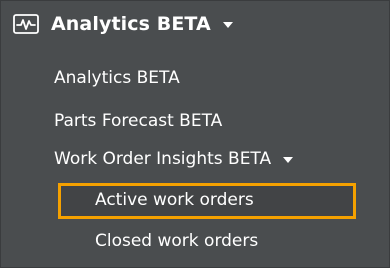  I want to click on submenu-item-closed-work-orders: Closed work orders, so click(176, 241).